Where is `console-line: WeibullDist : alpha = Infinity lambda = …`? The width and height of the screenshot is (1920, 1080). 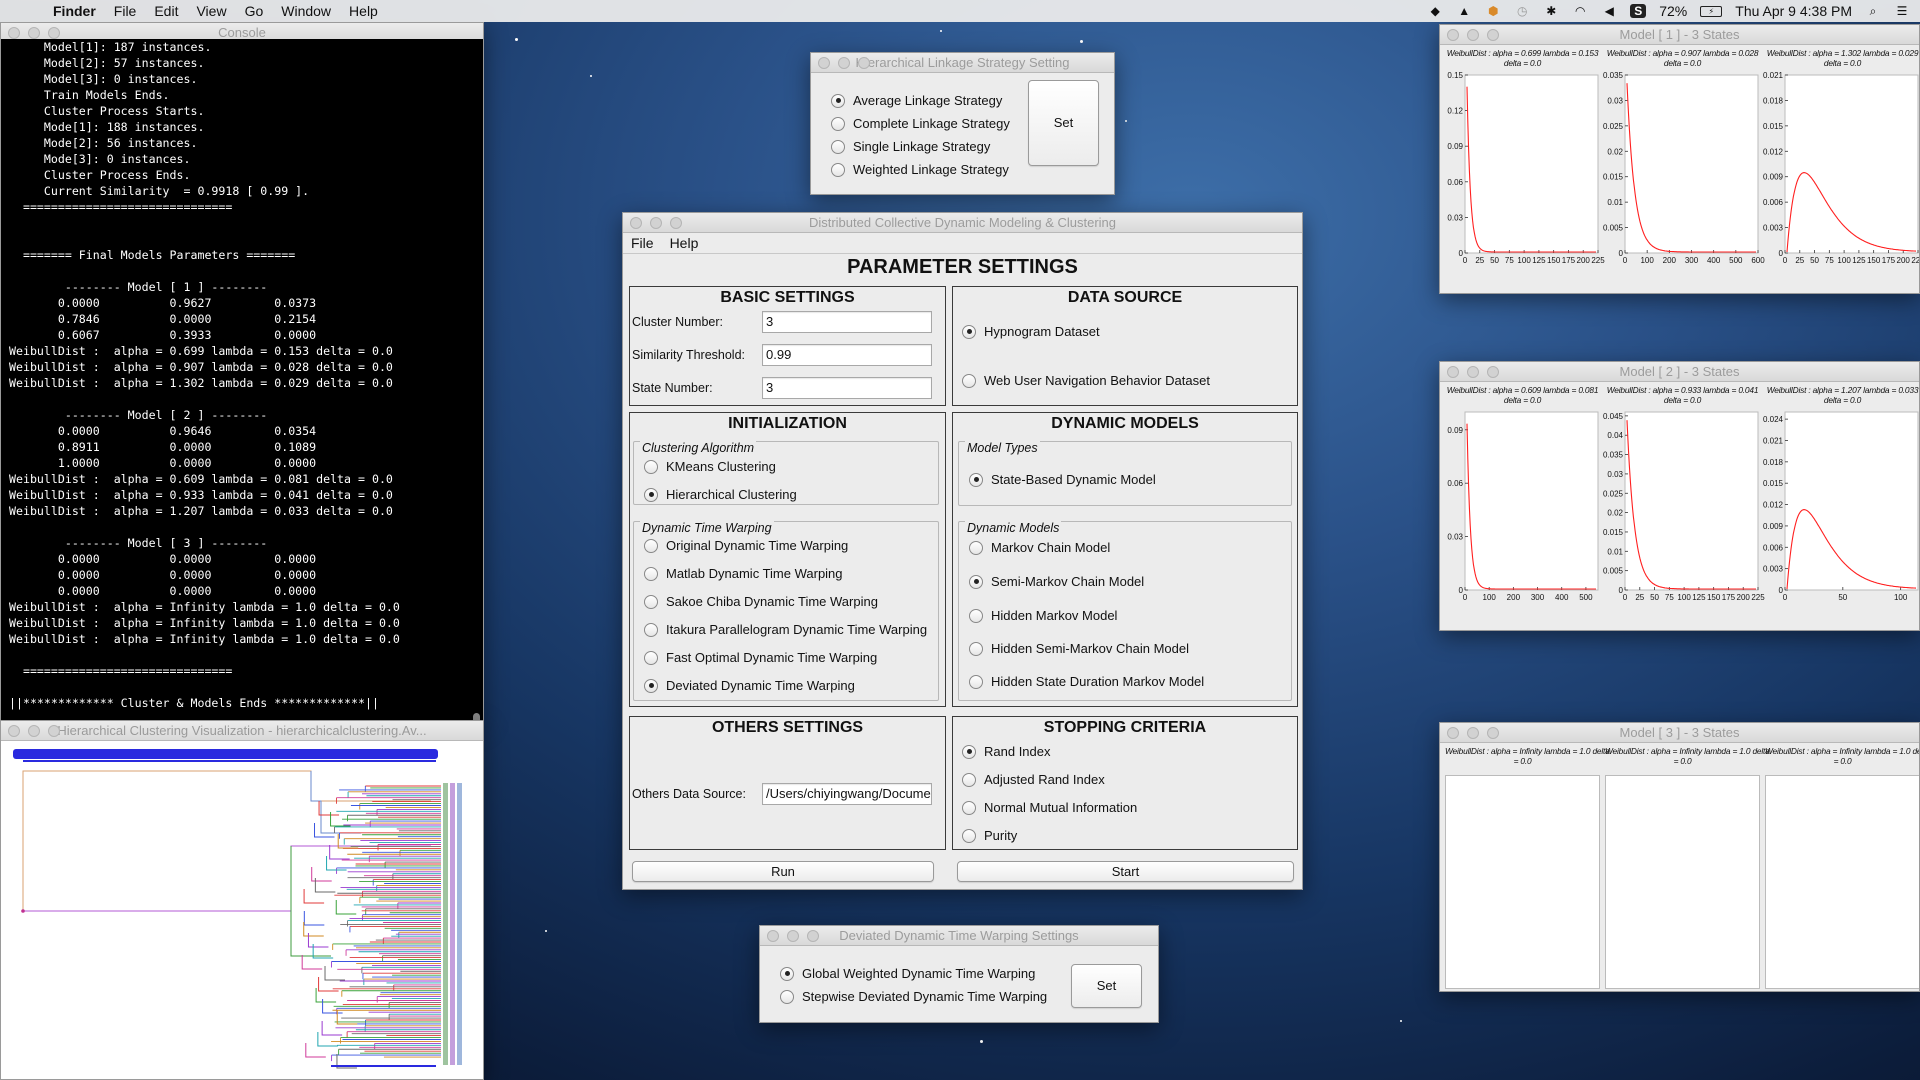
console-line: WeibullDist : alpha = Infinity lambda = … is located at coordinates (204, 639).